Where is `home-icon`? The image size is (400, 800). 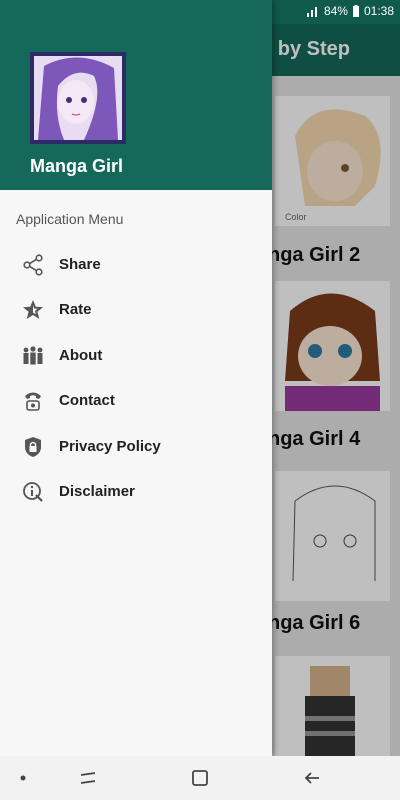
home-icon is located at coordinates (200, 778).